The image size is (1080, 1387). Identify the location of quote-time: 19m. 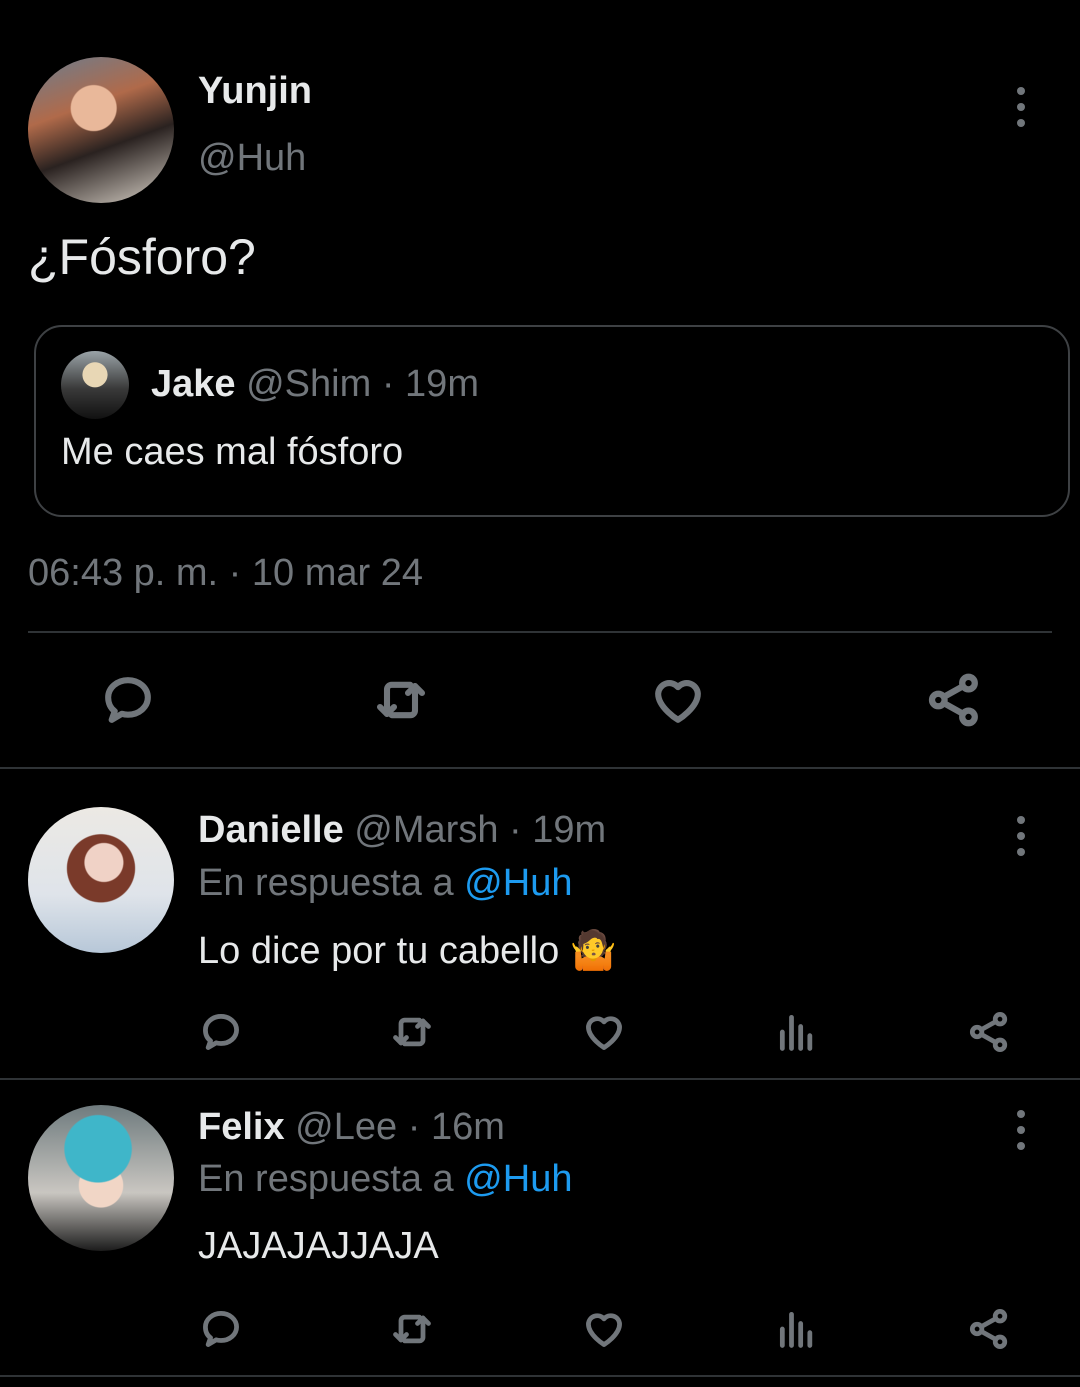
(442, 384).